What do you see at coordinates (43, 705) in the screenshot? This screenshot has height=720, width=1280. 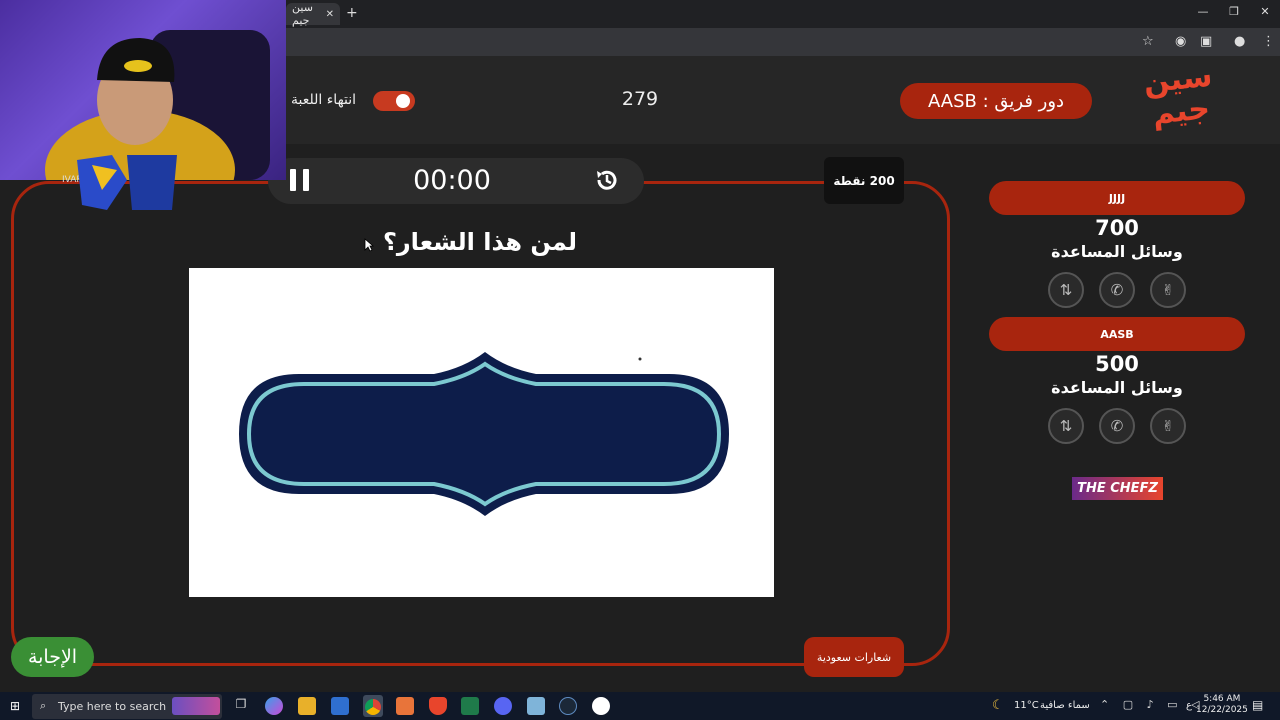 I see `search-icon: ⌕` at bounding box center [43, 705].